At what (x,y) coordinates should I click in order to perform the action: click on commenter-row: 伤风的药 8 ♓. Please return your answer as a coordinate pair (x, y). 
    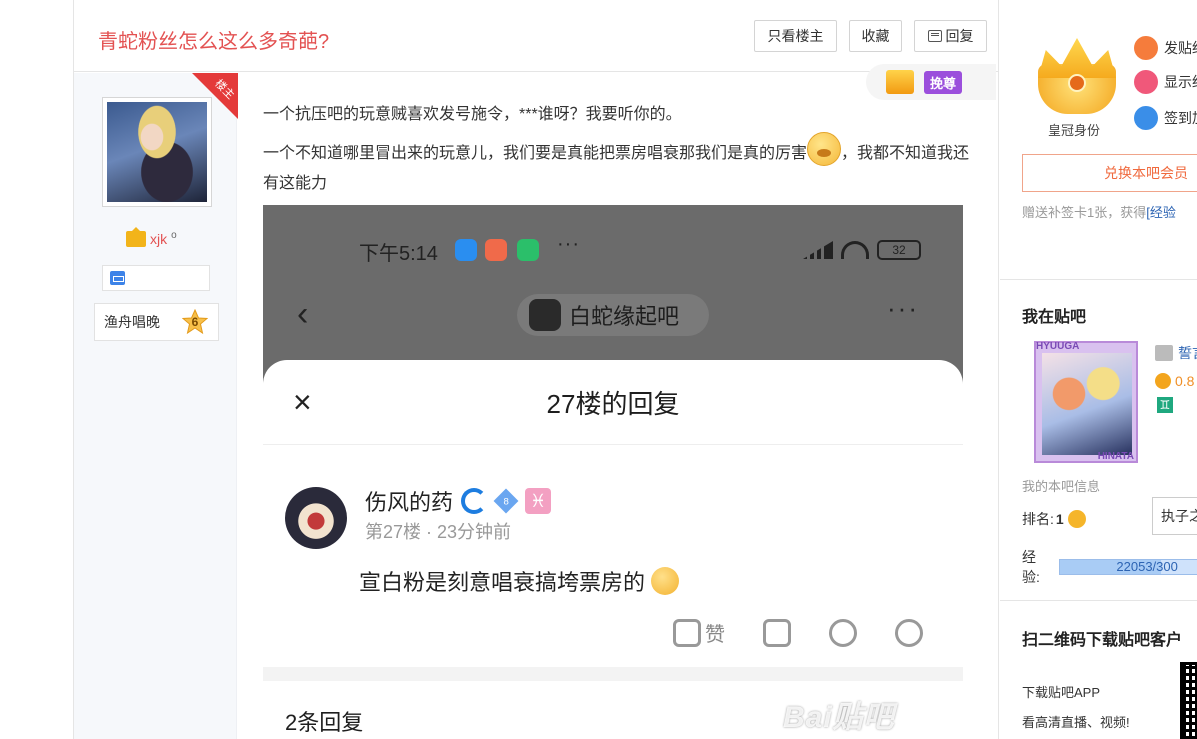
    Looking at the image, I should click on (458, 501).